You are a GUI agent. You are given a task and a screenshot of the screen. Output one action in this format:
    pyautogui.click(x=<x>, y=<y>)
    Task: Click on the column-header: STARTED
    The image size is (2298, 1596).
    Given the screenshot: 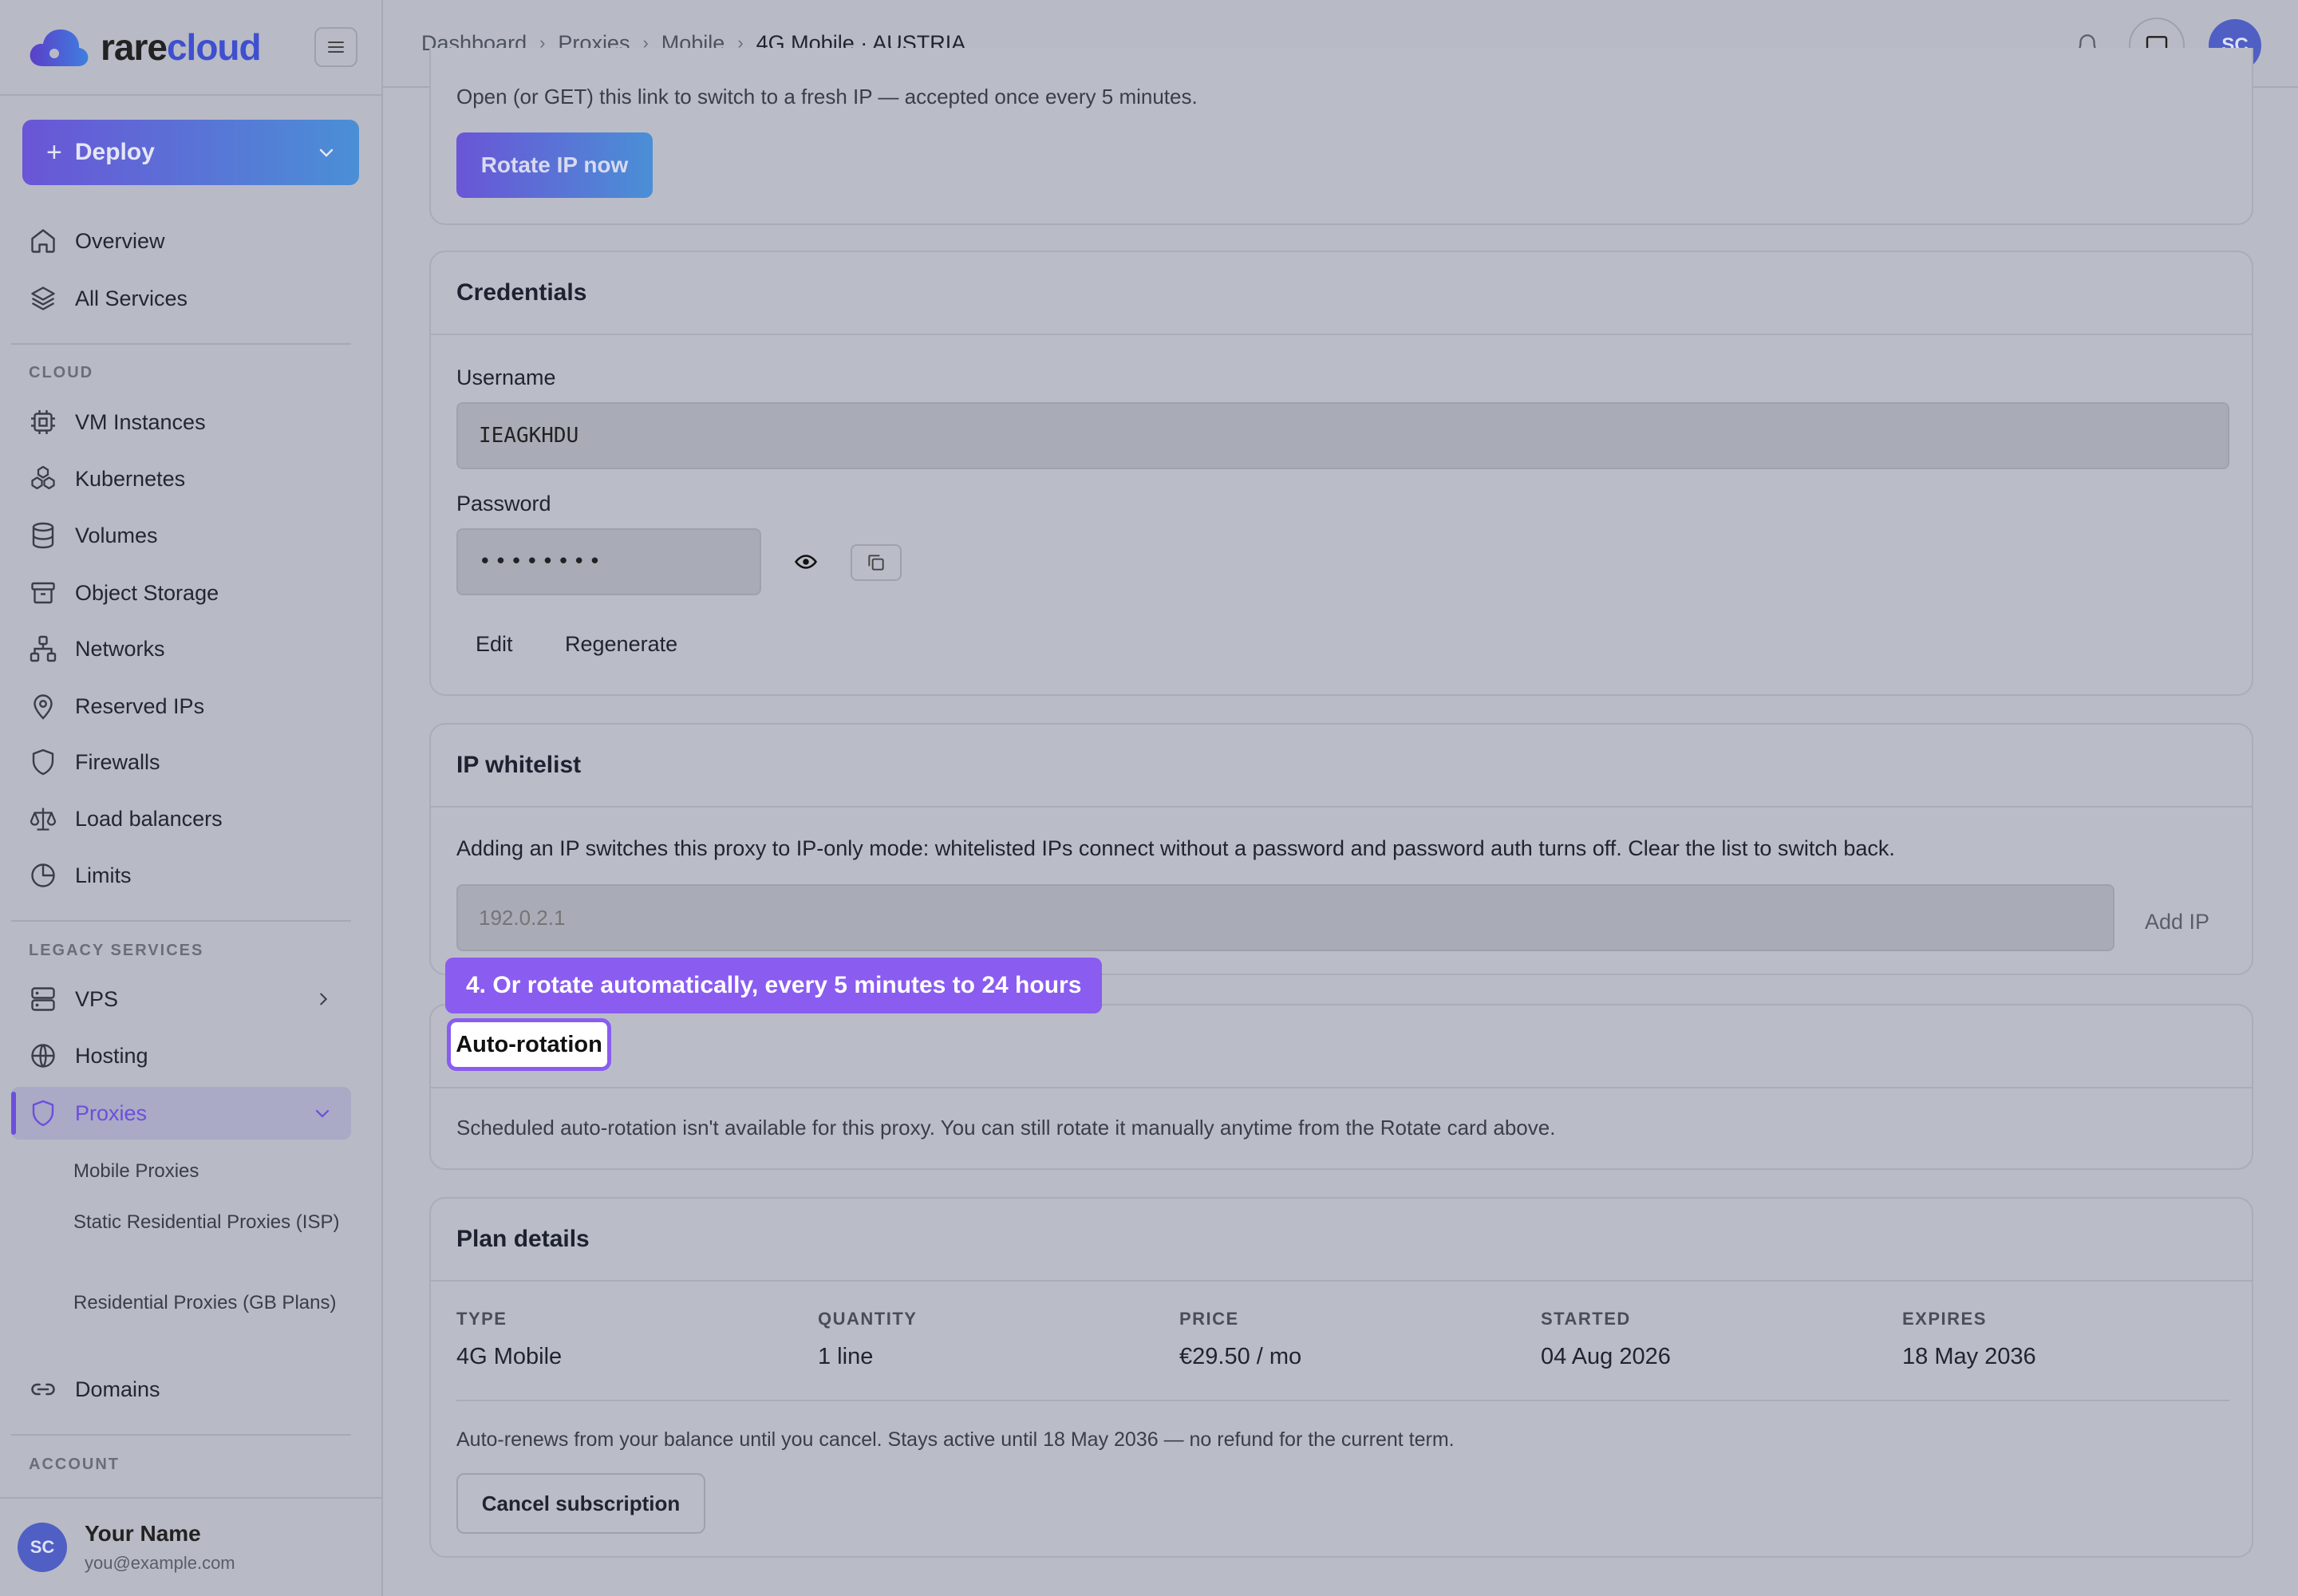 What is the action you would take?
    pyautogui.click(x=1586, y=1319)
    